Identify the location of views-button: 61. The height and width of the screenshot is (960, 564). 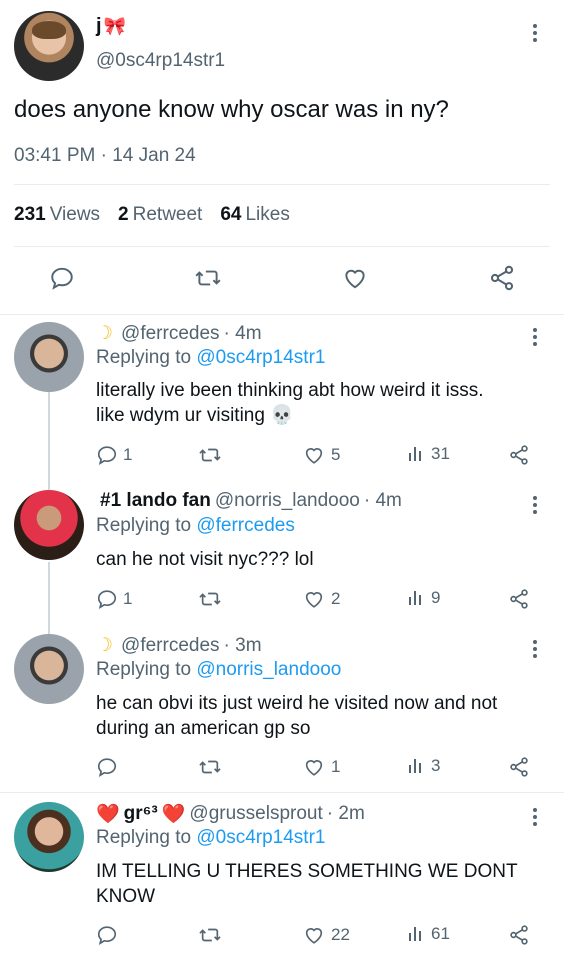
(428, 934).